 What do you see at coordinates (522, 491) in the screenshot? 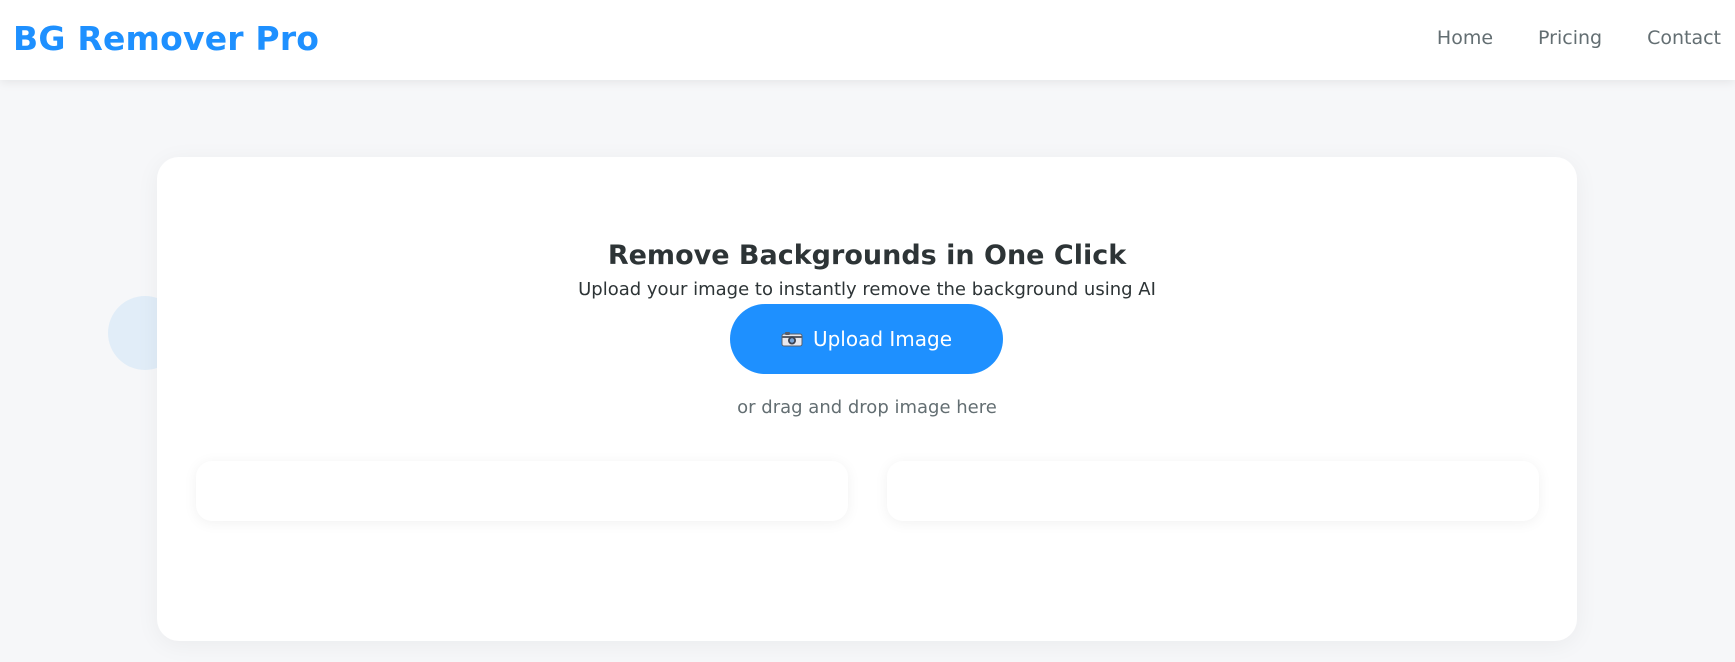
I see `original-image-panel` at bounding box center [522, 491].